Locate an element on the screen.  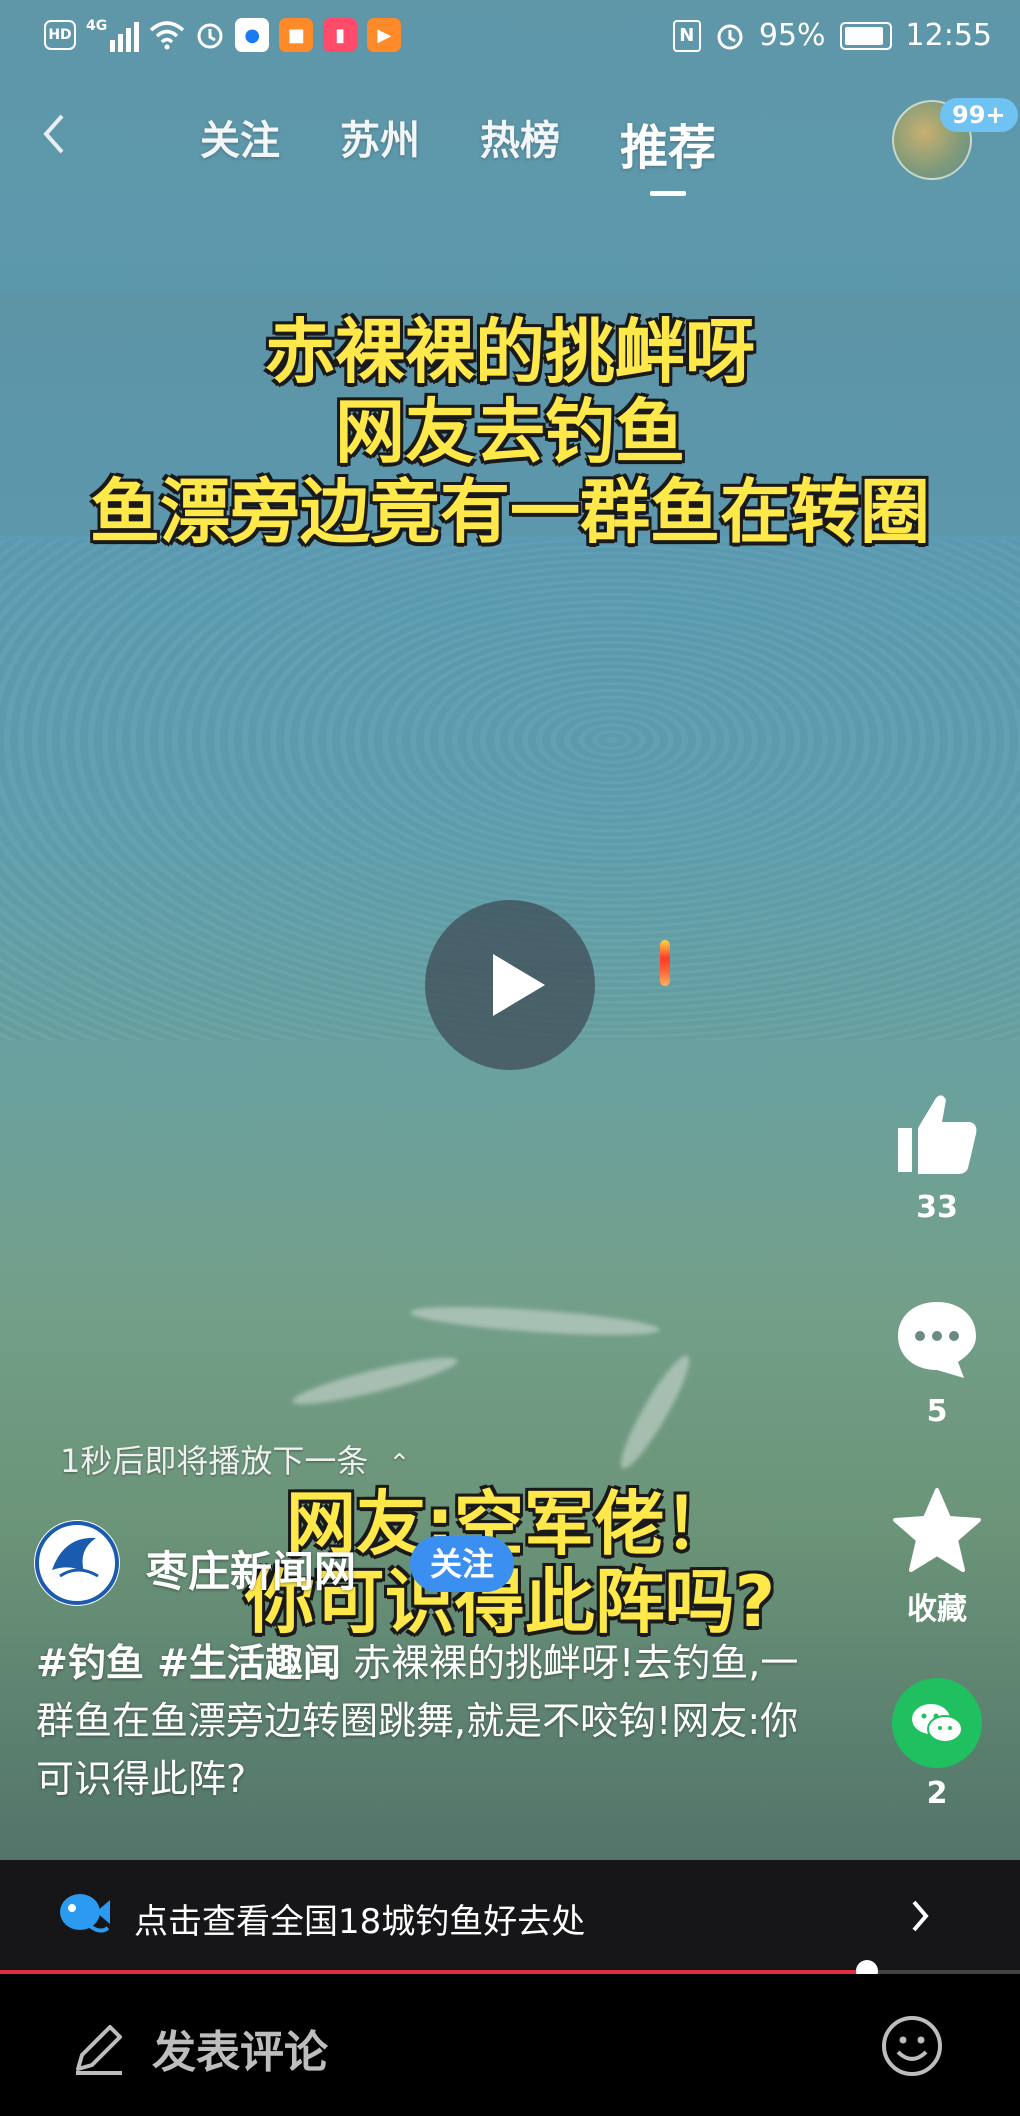
comment-placeholder: 发表评论 is located at coordinates (240, 2052).